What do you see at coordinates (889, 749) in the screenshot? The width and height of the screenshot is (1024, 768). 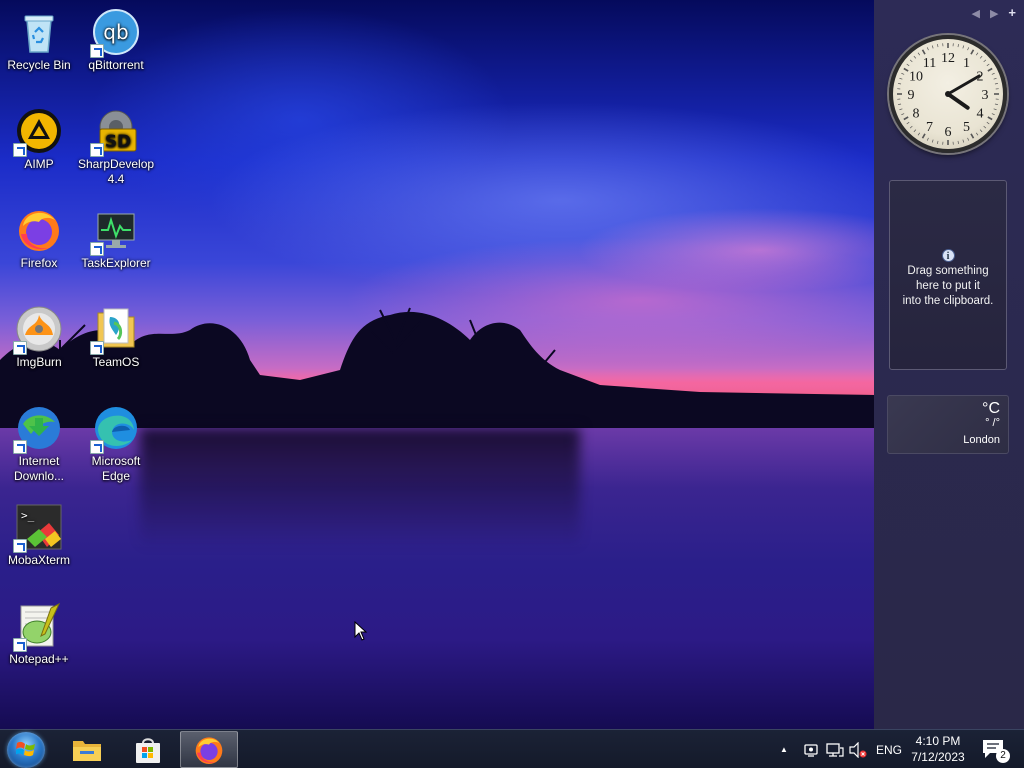 I see `tray-language: ENG` at bounding box center [889, 749].